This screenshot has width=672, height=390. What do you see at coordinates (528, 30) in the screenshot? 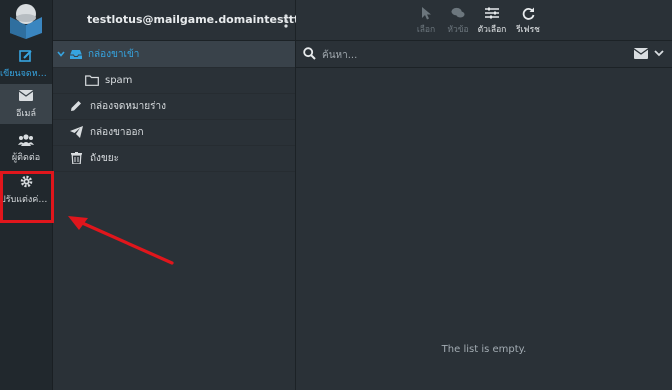
I see `refresh-label: รีเฟรช` at bounding box center [528, 30].